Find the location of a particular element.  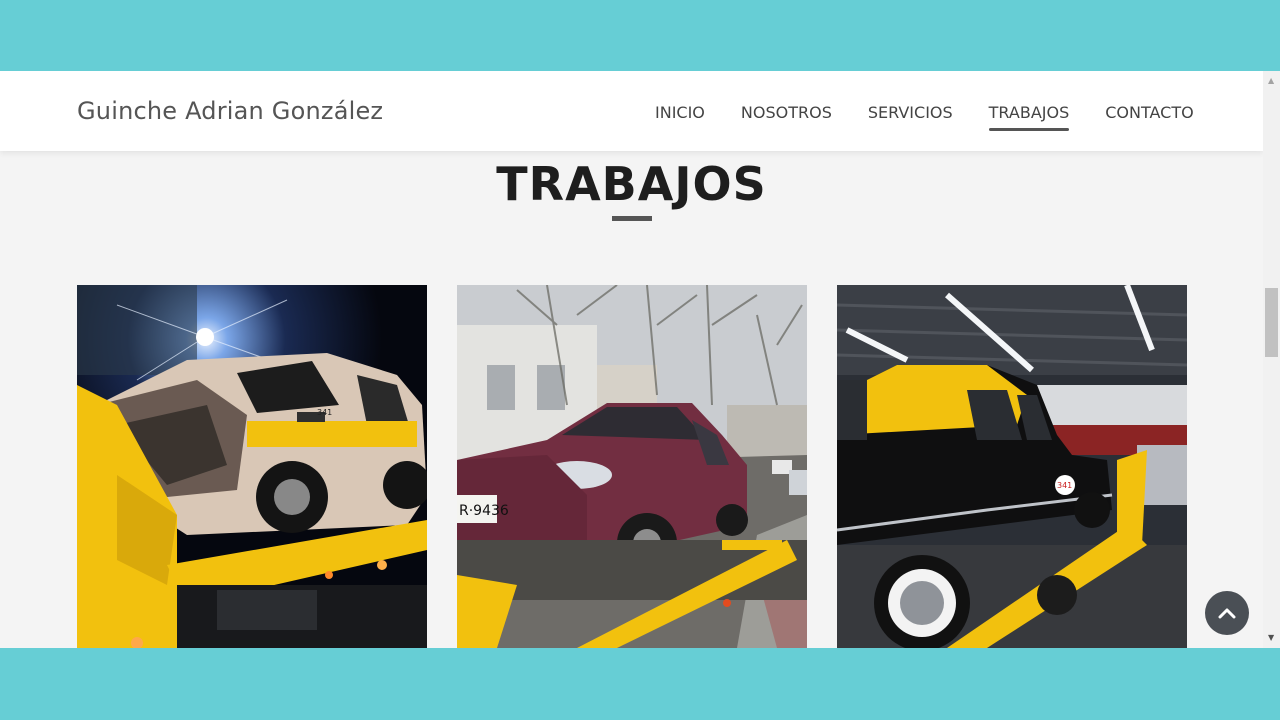

triangle-down-icon: ▼ is located at coordinates (1271, 637).